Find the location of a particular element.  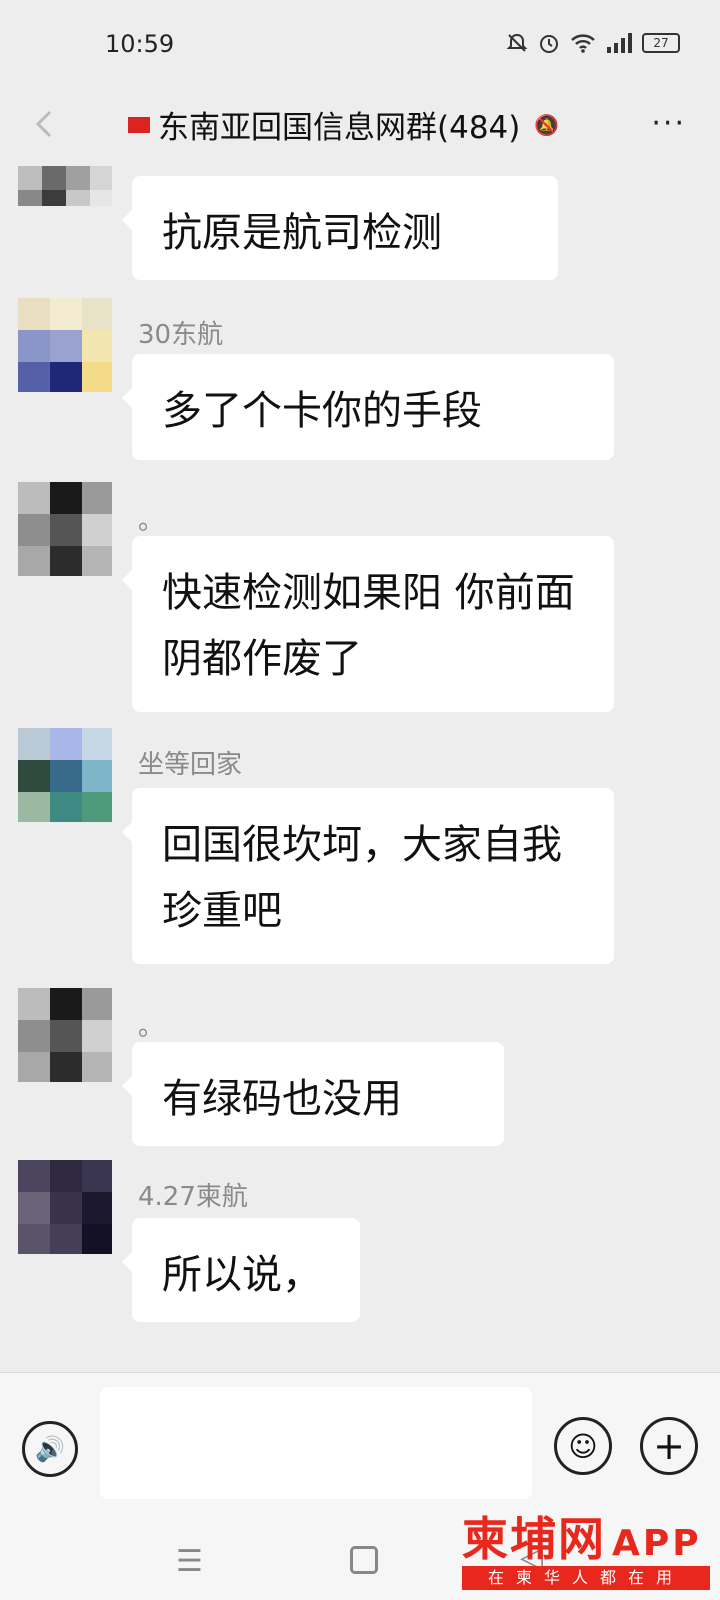

message-bubble: 多了个卡你的手段 is located at coordinates (368, 407).